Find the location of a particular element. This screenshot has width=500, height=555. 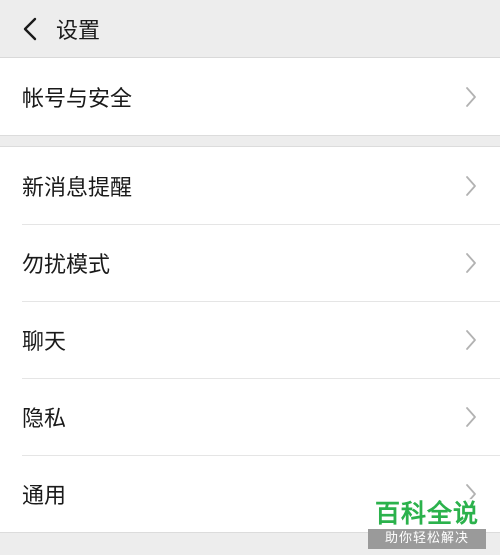

back-button is located at coordinates (30, 29).